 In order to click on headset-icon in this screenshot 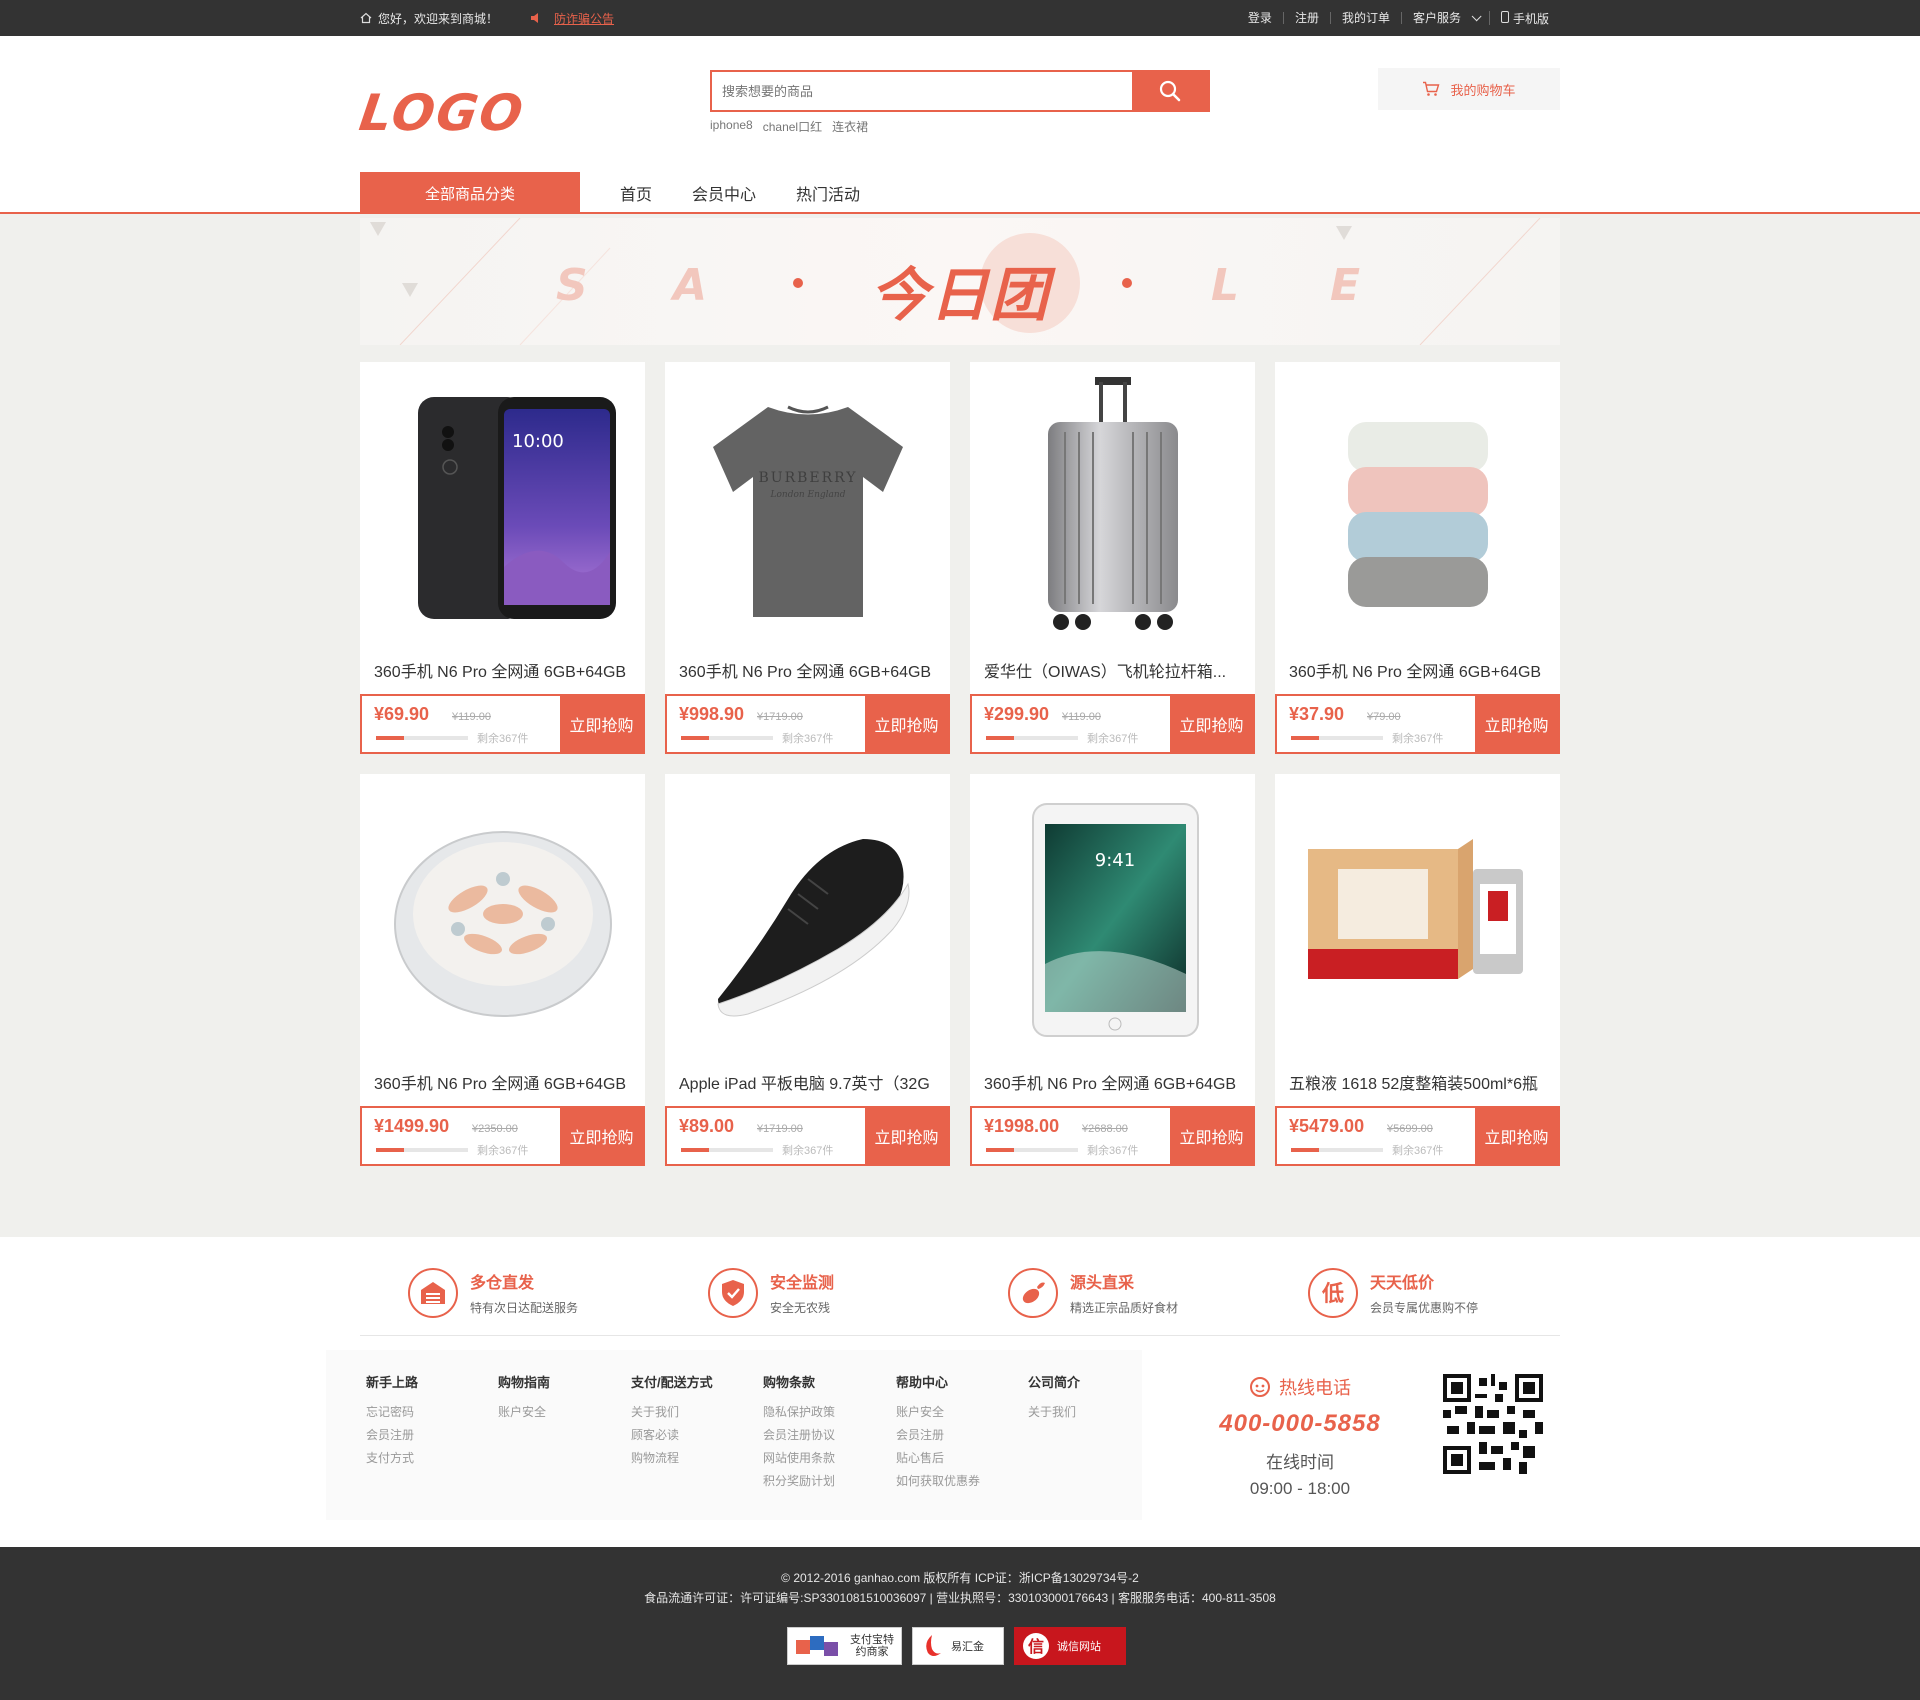, I will do `click(1260, 1387)`.